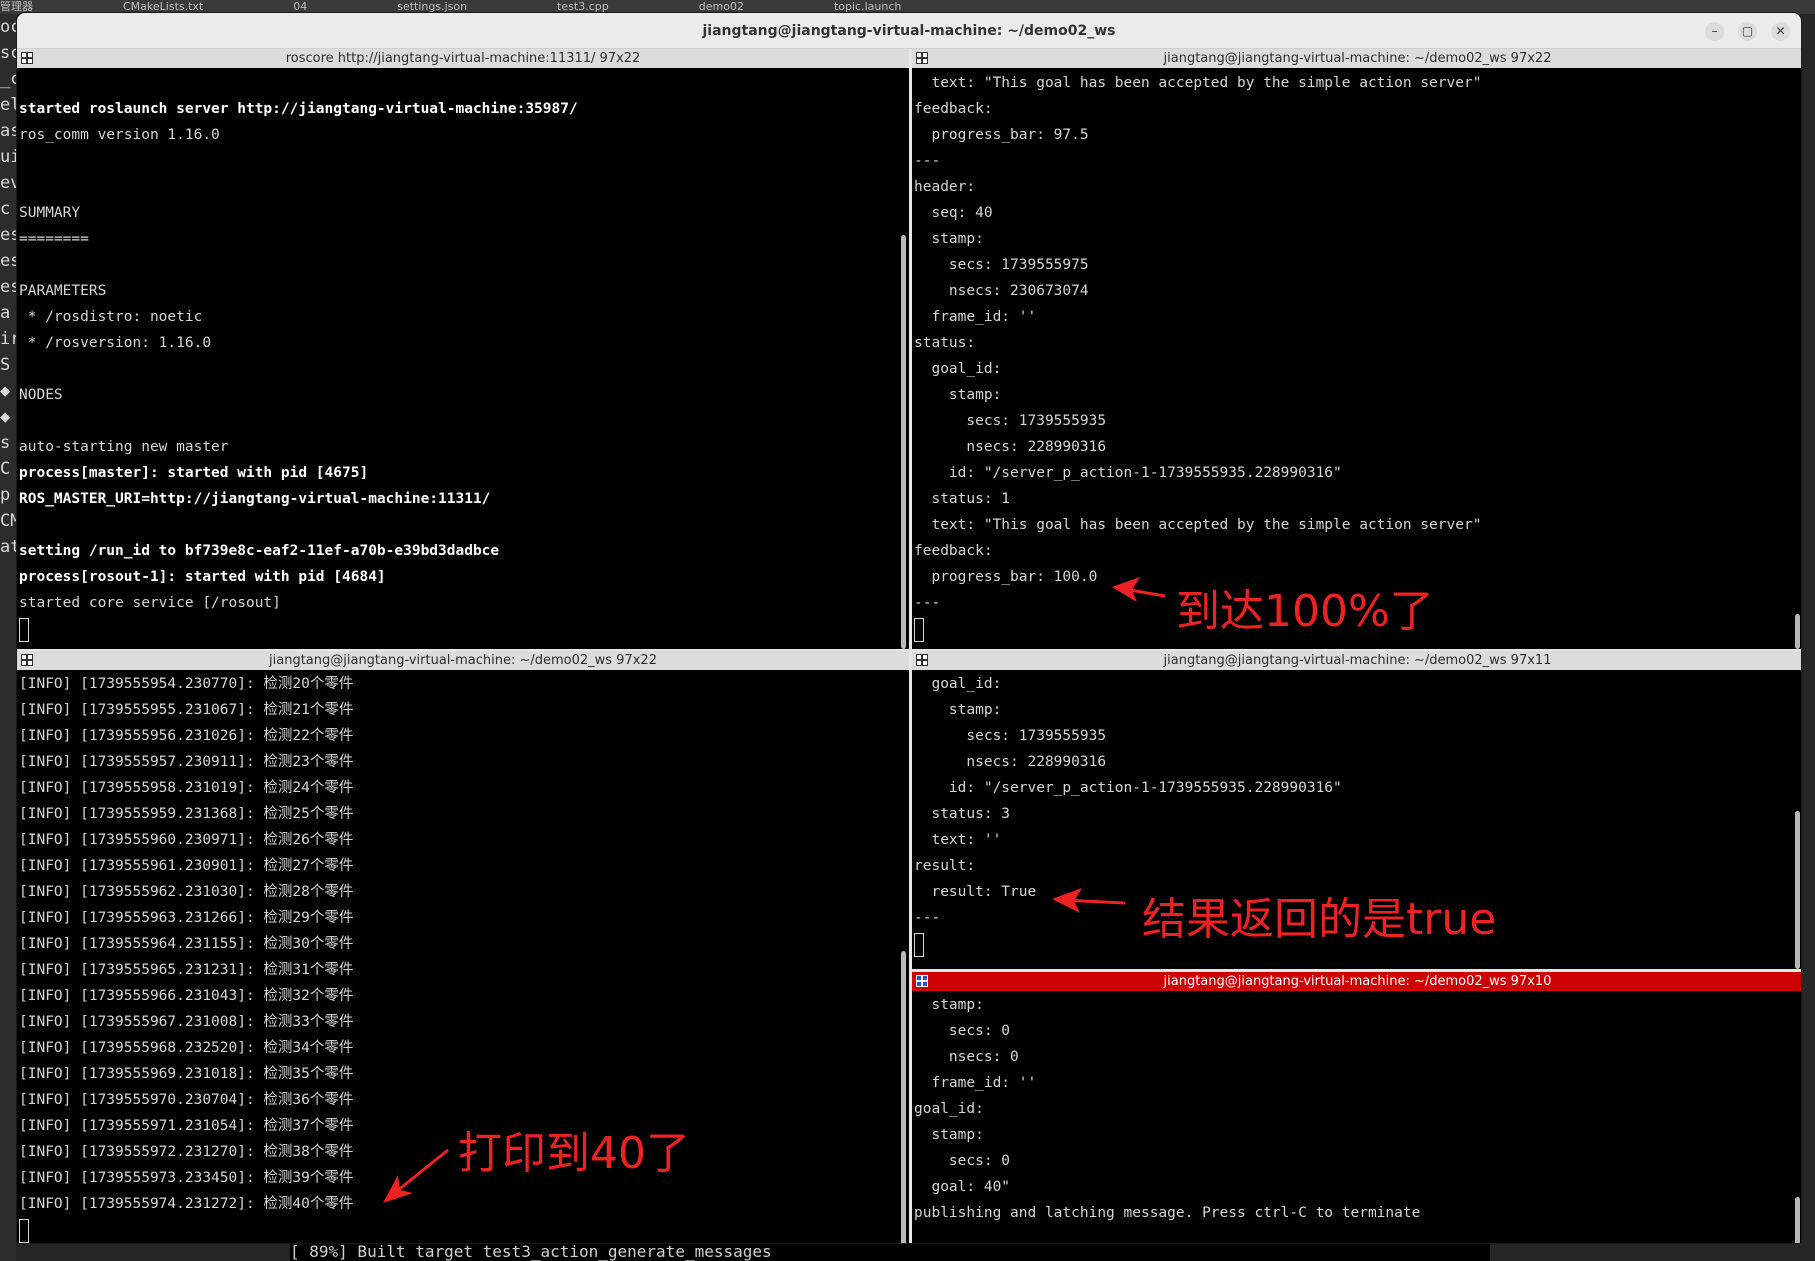 This screenshot has height=1261, width=1815. Describe the element at coordinates (1319, 919) in the screenshot. I see `annotation-result-true: 结果返回的是true` at that location.